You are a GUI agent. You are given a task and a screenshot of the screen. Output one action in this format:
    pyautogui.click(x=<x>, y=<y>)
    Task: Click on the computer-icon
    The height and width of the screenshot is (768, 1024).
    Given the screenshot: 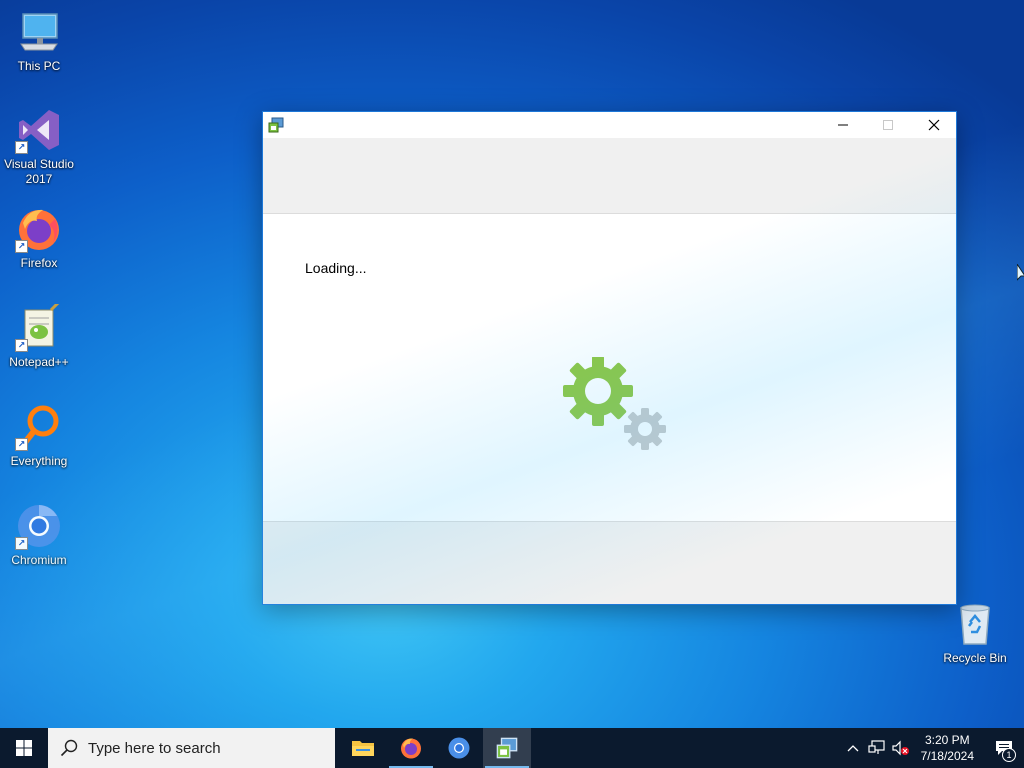 What is the action you would take?
    pyautogui.click(x=39, y=32)
    